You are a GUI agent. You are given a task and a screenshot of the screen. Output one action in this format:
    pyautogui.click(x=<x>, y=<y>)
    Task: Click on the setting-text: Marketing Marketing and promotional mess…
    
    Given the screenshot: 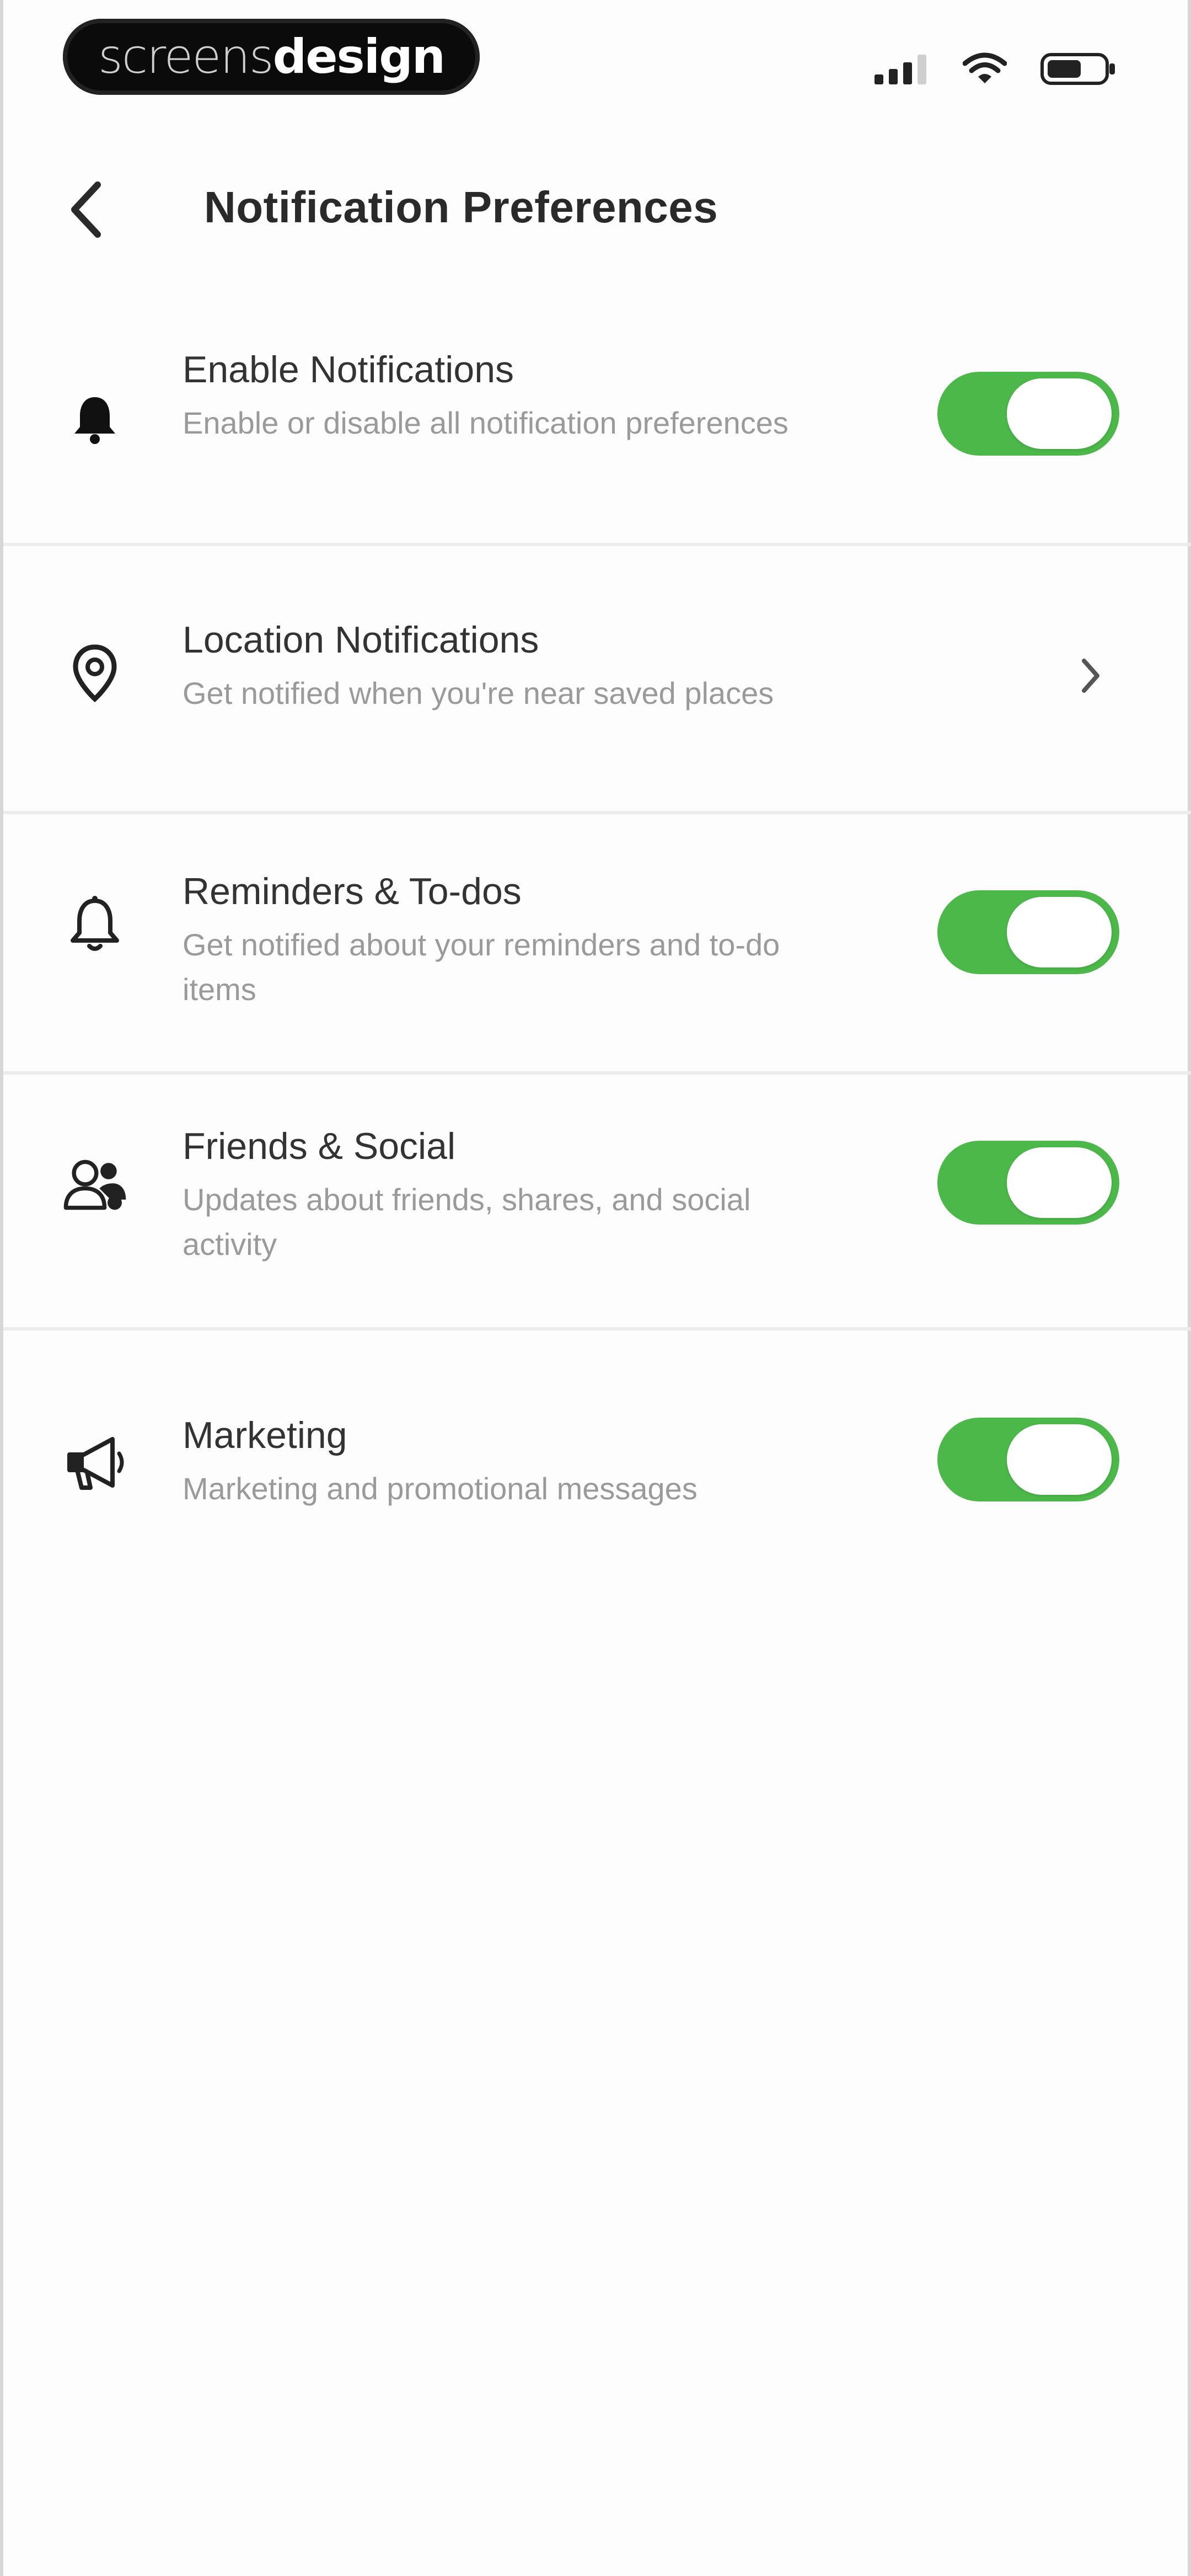 What is the action you would take?
    pyautogui.click(x=541, y=1462)
    